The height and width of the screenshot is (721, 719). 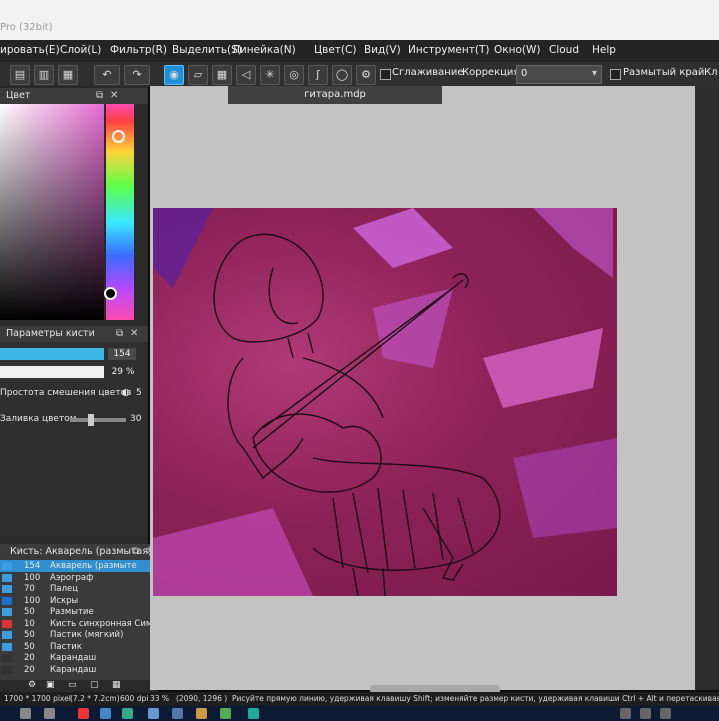 I want to click on brush-size-slider, so click(x=52, y=354).